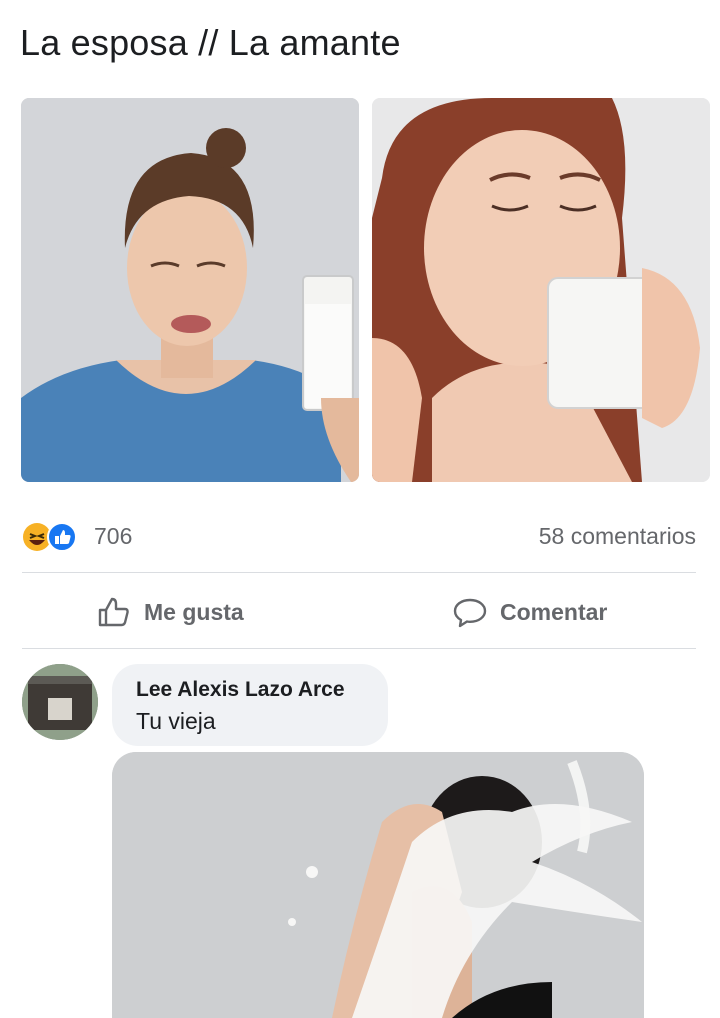  Describe the element at coordinates (210, 42) in the screenshot. I see `post-text: La esposa // La amante` at that location.